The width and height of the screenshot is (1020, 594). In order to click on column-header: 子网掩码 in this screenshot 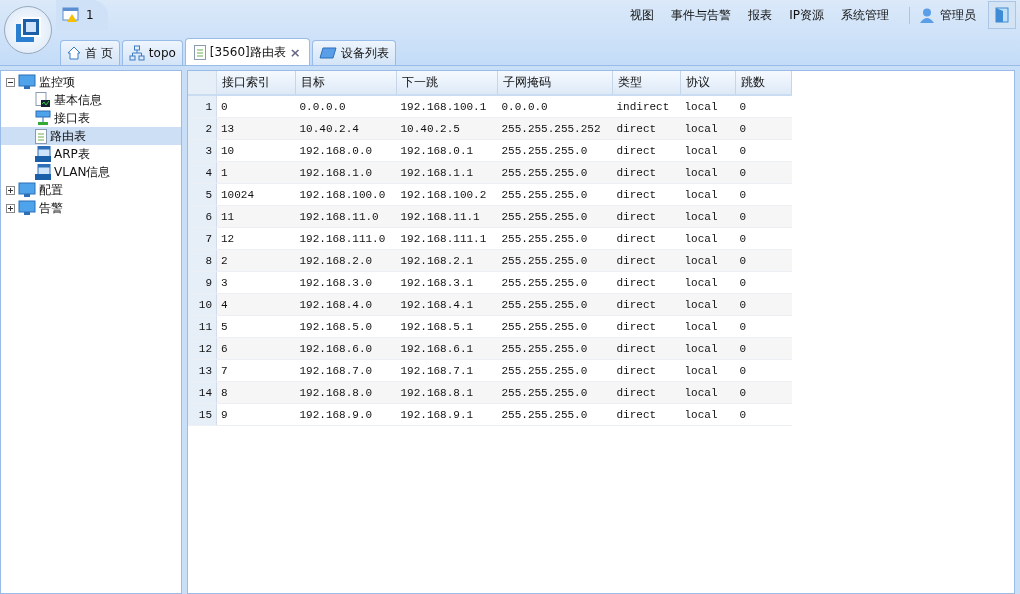, I will do `click(555, 83)`.